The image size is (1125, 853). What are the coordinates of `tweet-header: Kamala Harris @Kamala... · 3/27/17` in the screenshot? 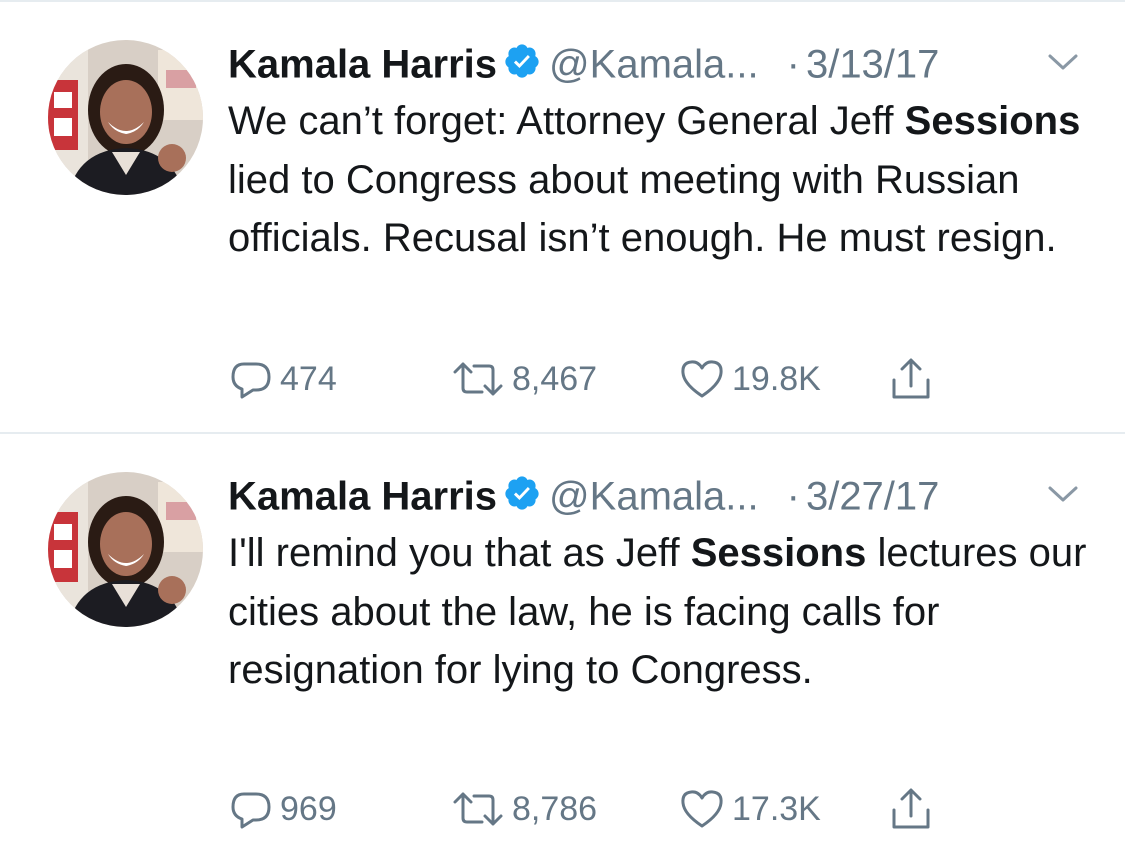 It's located at (663, 494).